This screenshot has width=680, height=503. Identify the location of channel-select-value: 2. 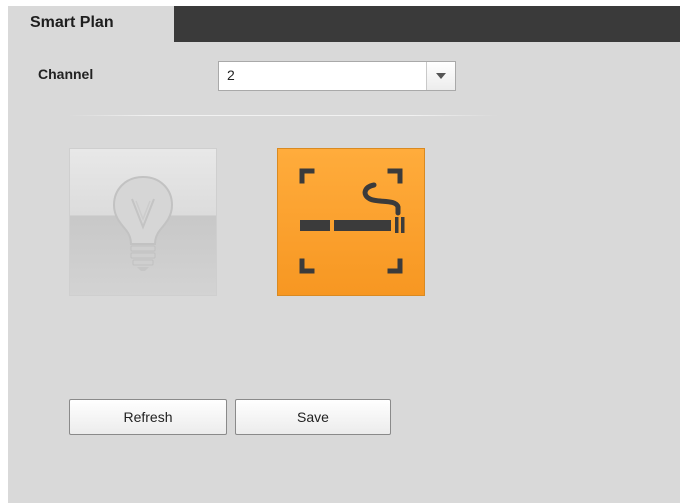
(231, 75).